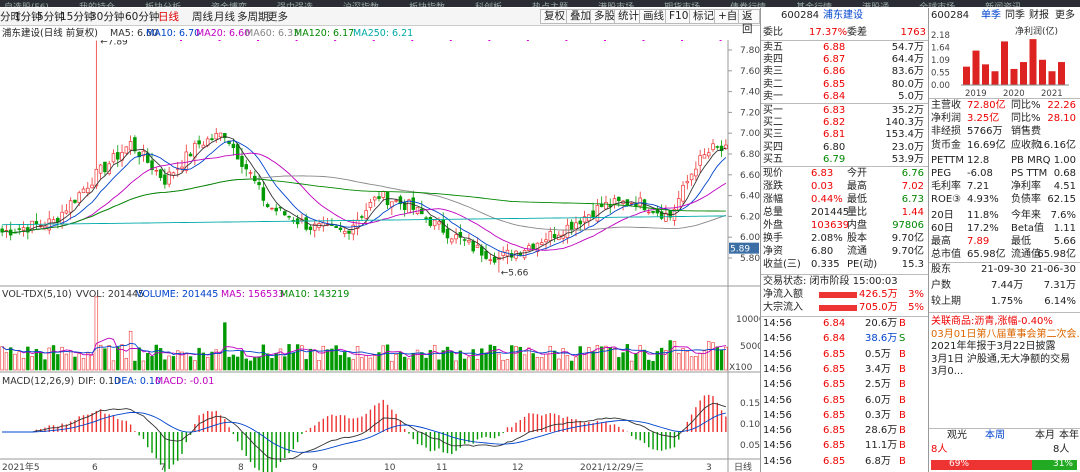 The height and width of the screenshot is (472, 1080). I want to click on period-10: 更多, so click(277, 17).